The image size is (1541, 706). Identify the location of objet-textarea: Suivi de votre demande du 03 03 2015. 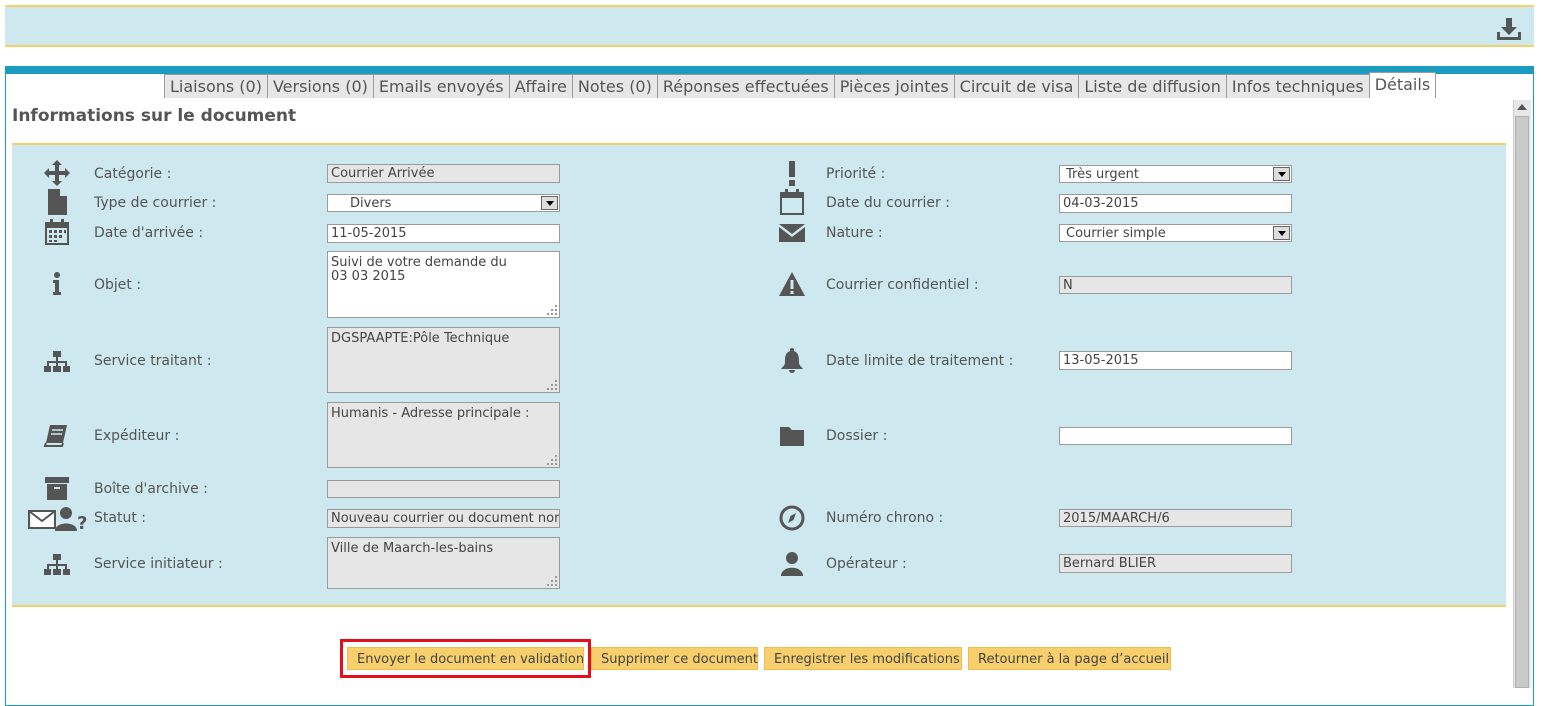
(443, 284).